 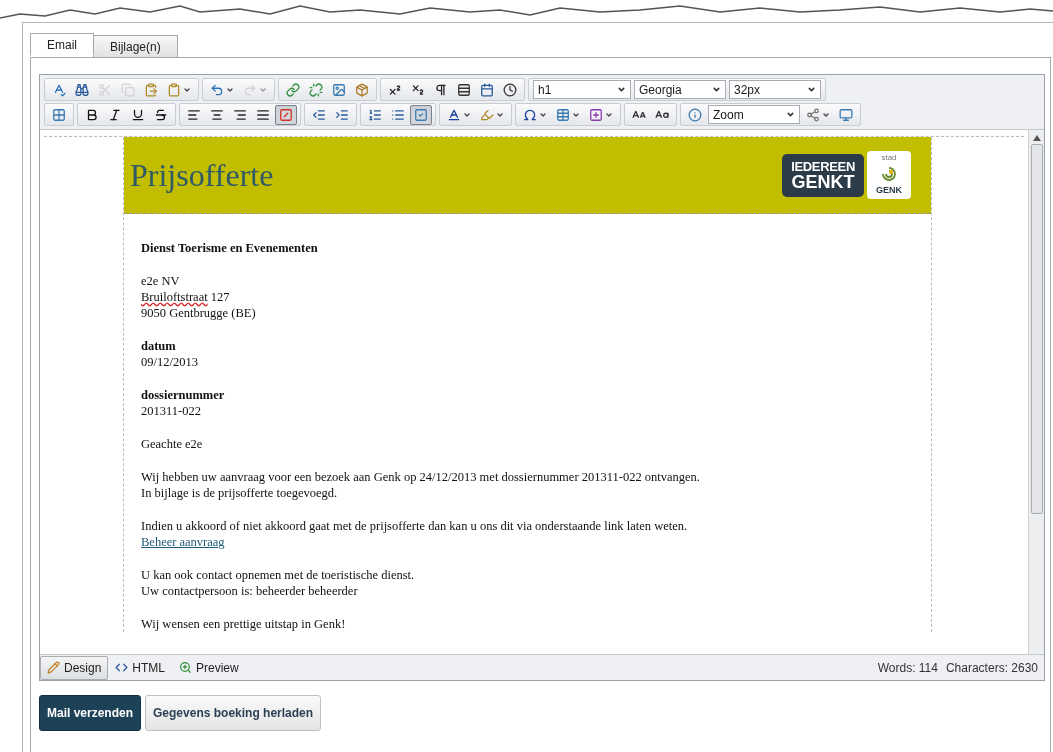 What do you see at coordinates (90, 713) in the screenshot?
I see `send-mail-button: Mail verzenden` at bounding box center [90, 713].